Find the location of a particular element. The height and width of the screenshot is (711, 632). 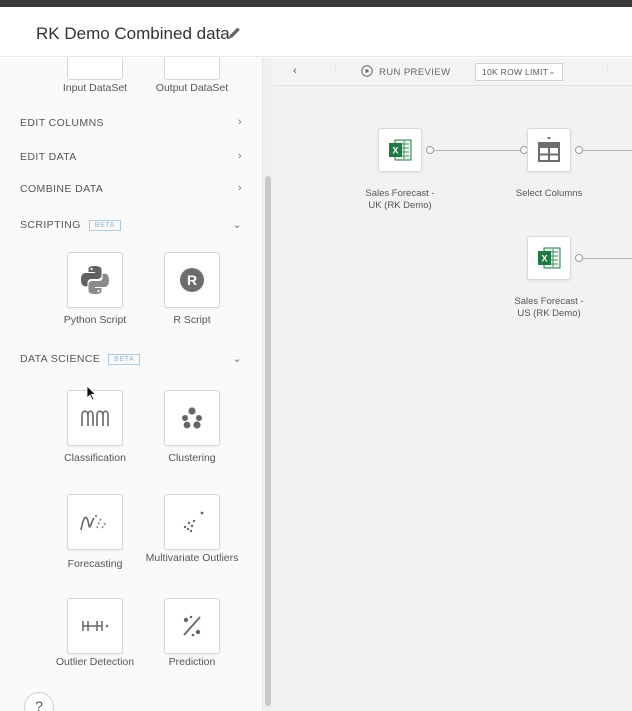

sidebar-scrollbar is located at coordinates (267, 384).